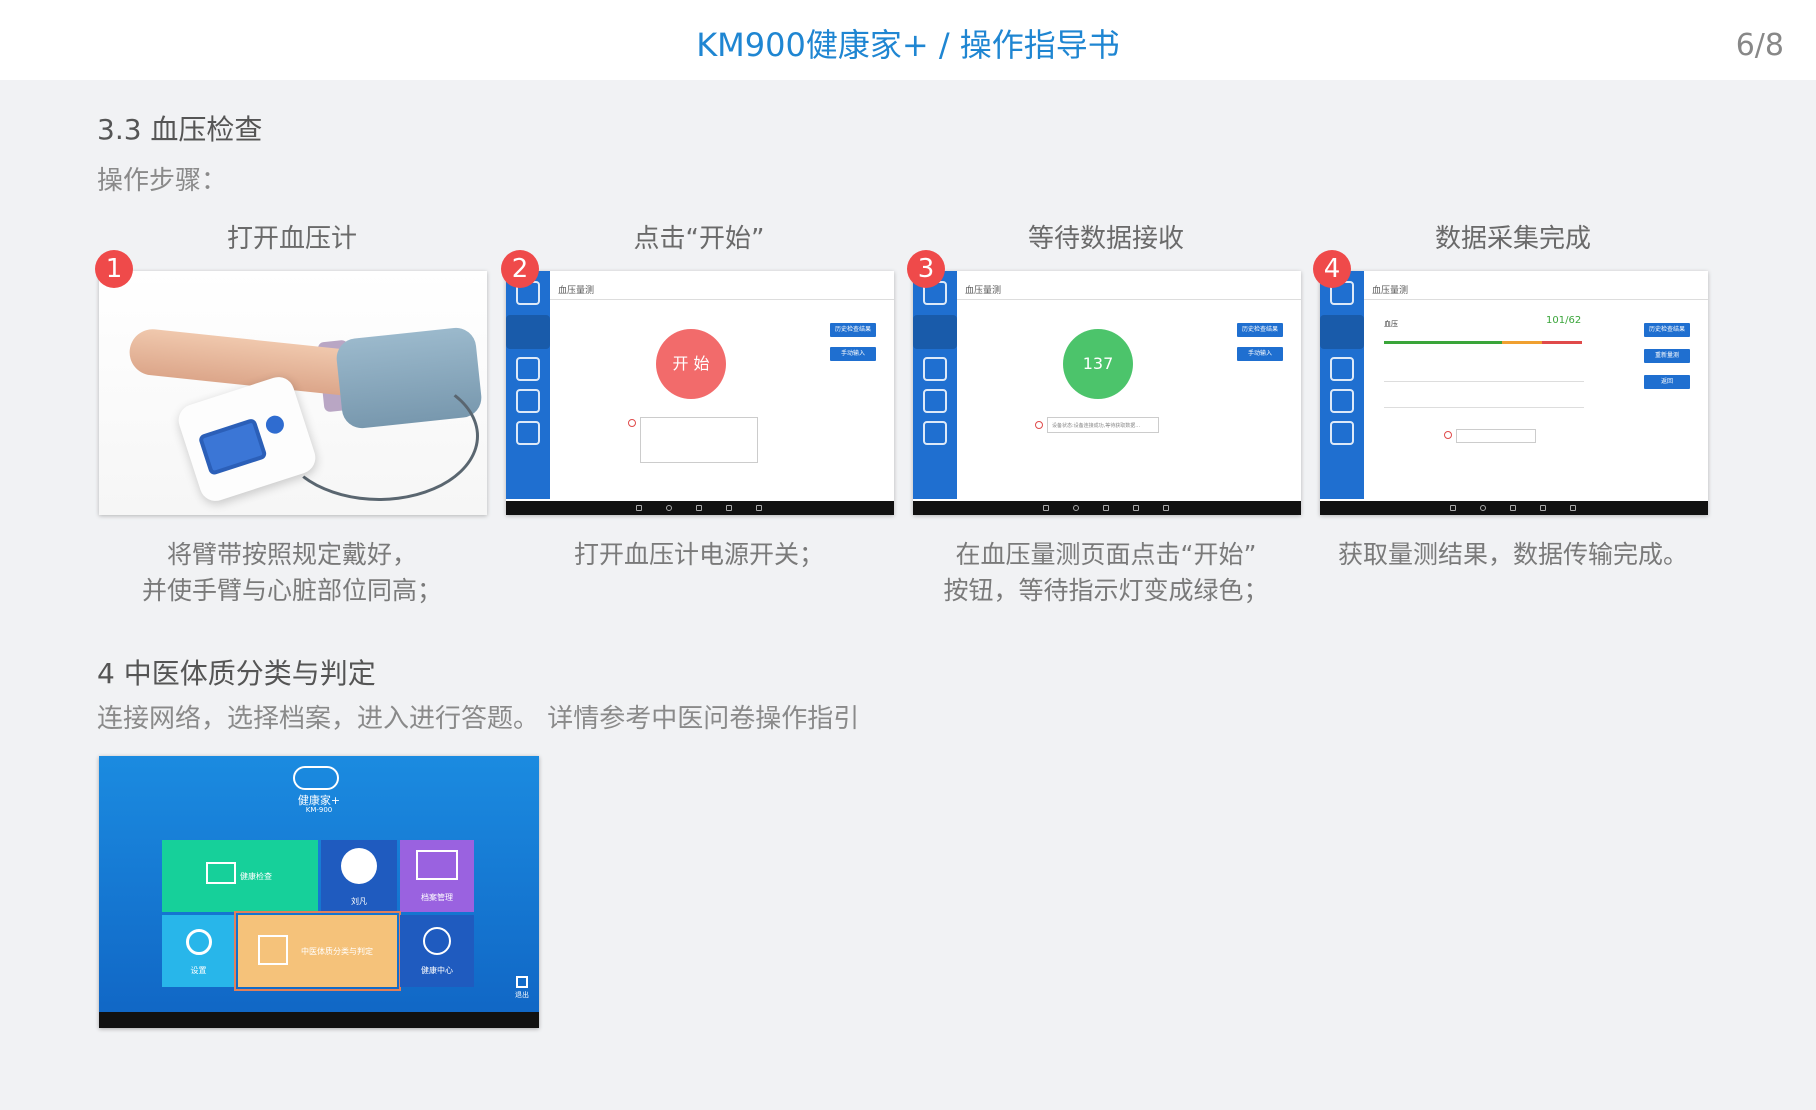 The image size is (1816, 1110). I want to click on monitor-screen, so click(232, 447).